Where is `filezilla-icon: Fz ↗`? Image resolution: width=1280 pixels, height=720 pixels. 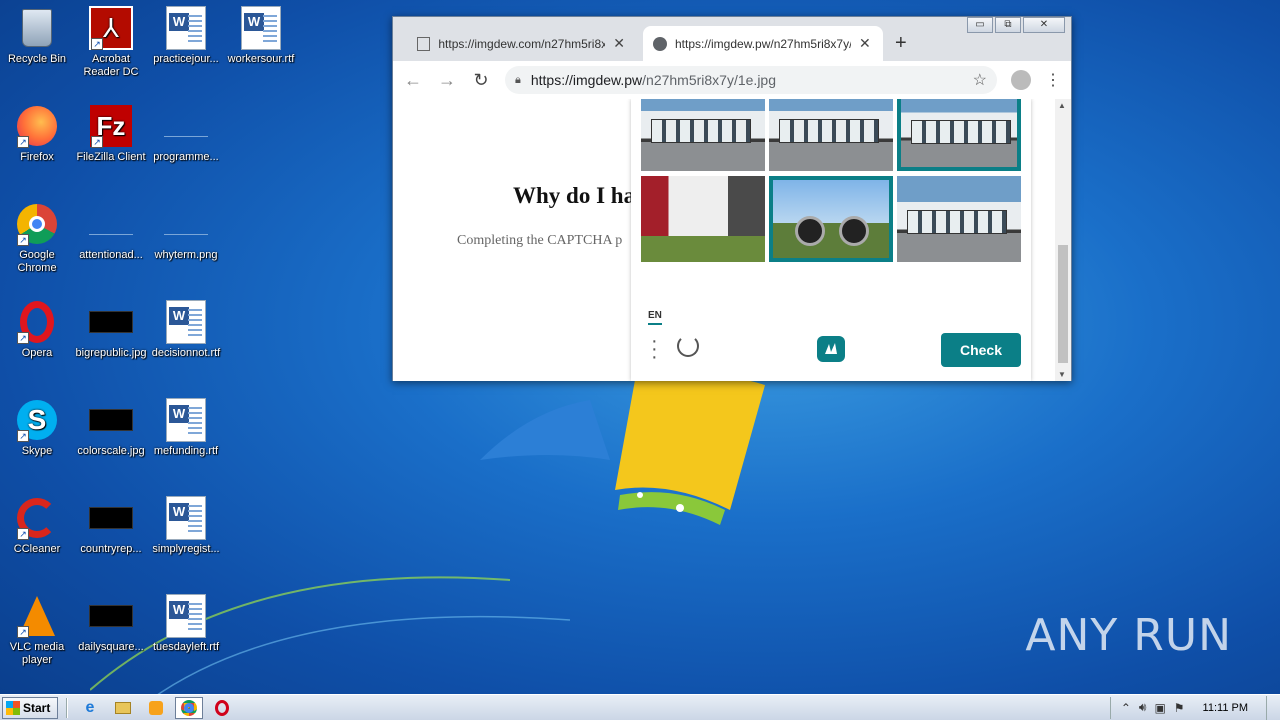
filezilla-icon: Fz ↗ is located at coordinates (111, 126).